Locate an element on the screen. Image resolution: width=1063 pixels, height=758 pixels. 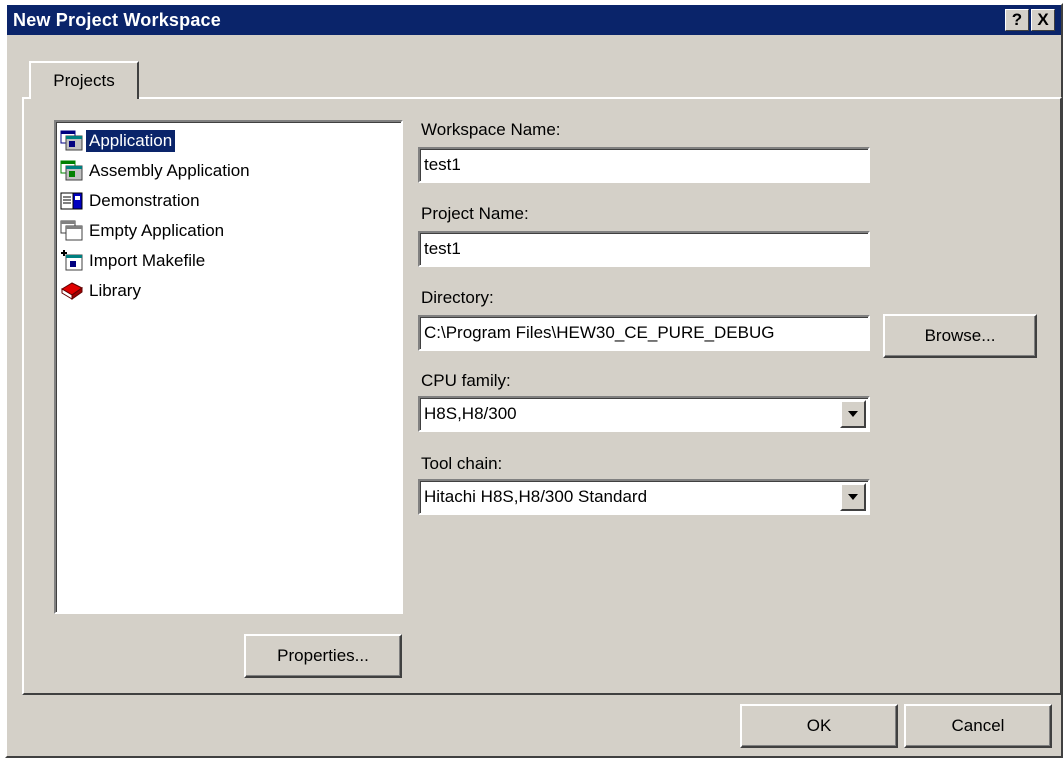
tool-chain-value: Hitachi H8S,H8/300 Standard is located at coordinates (536, 496).